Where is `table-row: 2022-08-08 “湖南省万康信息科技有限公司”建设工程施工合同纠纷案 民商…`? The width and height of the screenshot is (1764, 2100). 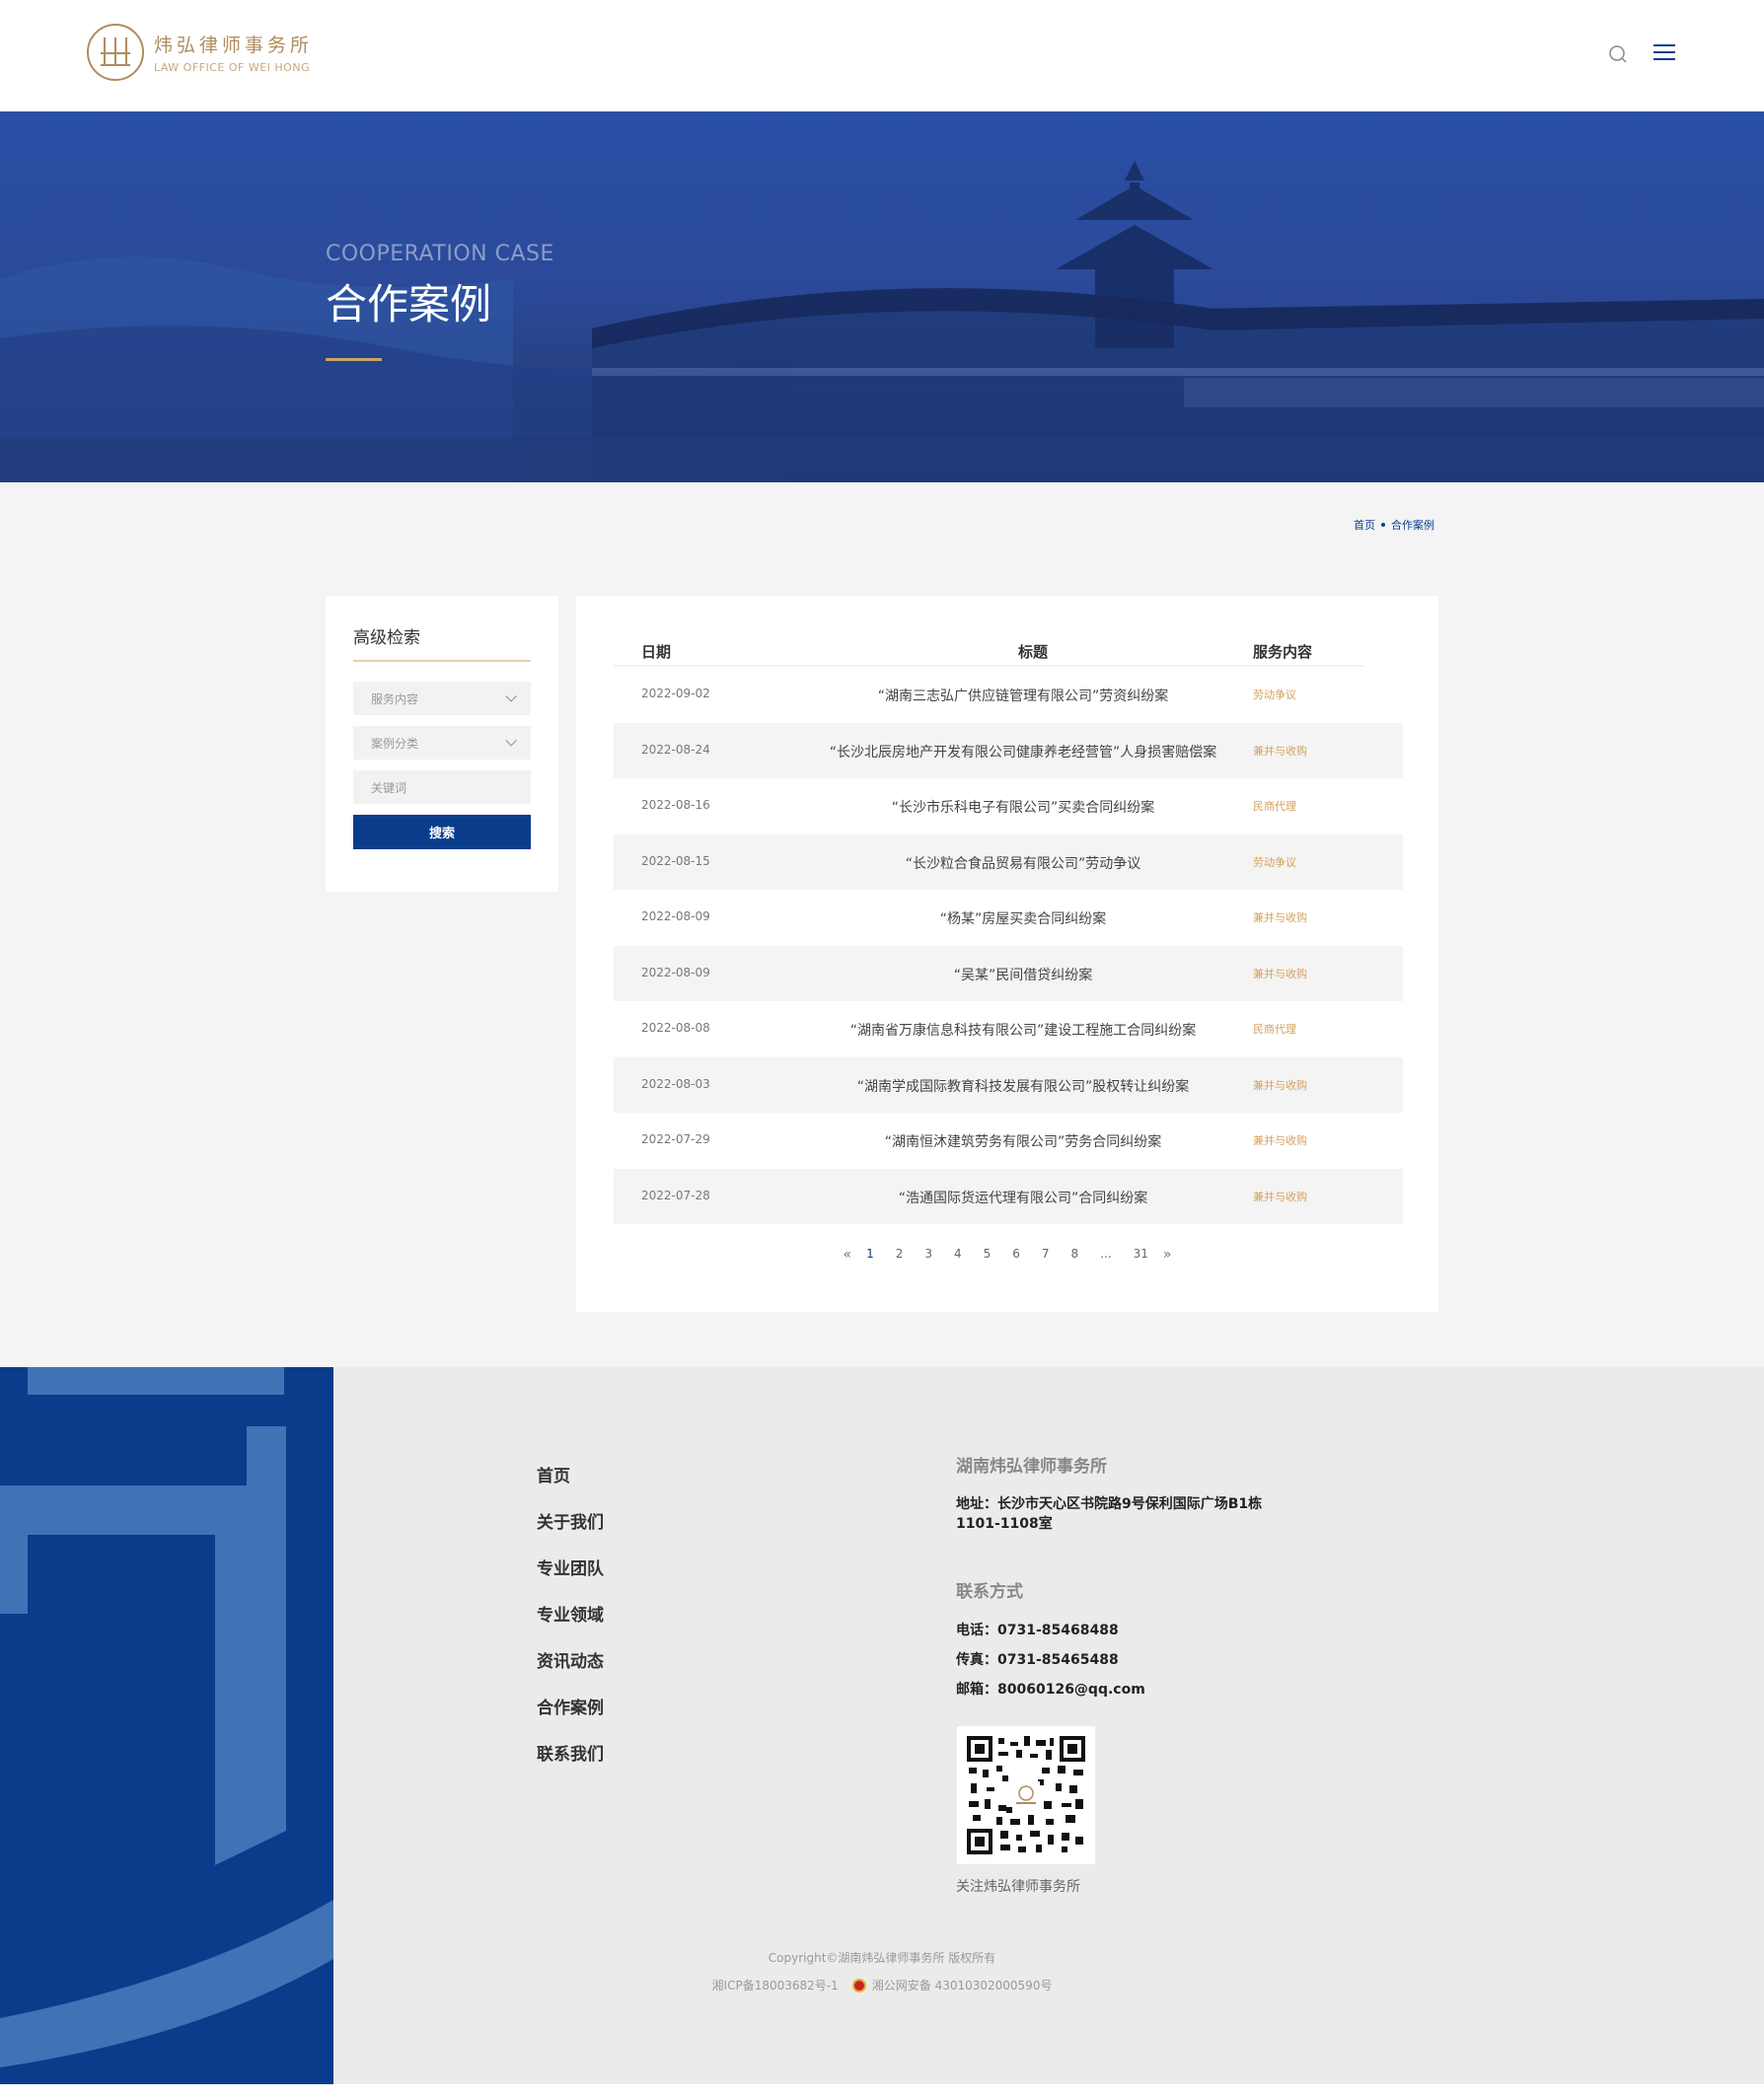
table-row: 2022-08-08 “湖南省万康信息科技有限公司”建设工程施工合同纠纷案 民商… is located at coordinates (1009, 1029).